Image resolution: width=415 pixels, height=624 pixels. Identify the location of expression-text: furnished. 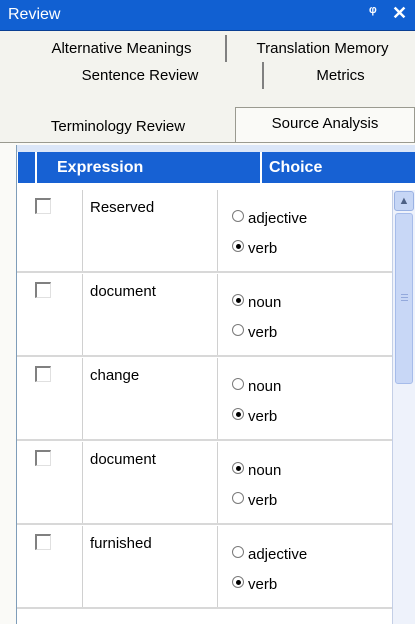
(121, 543).